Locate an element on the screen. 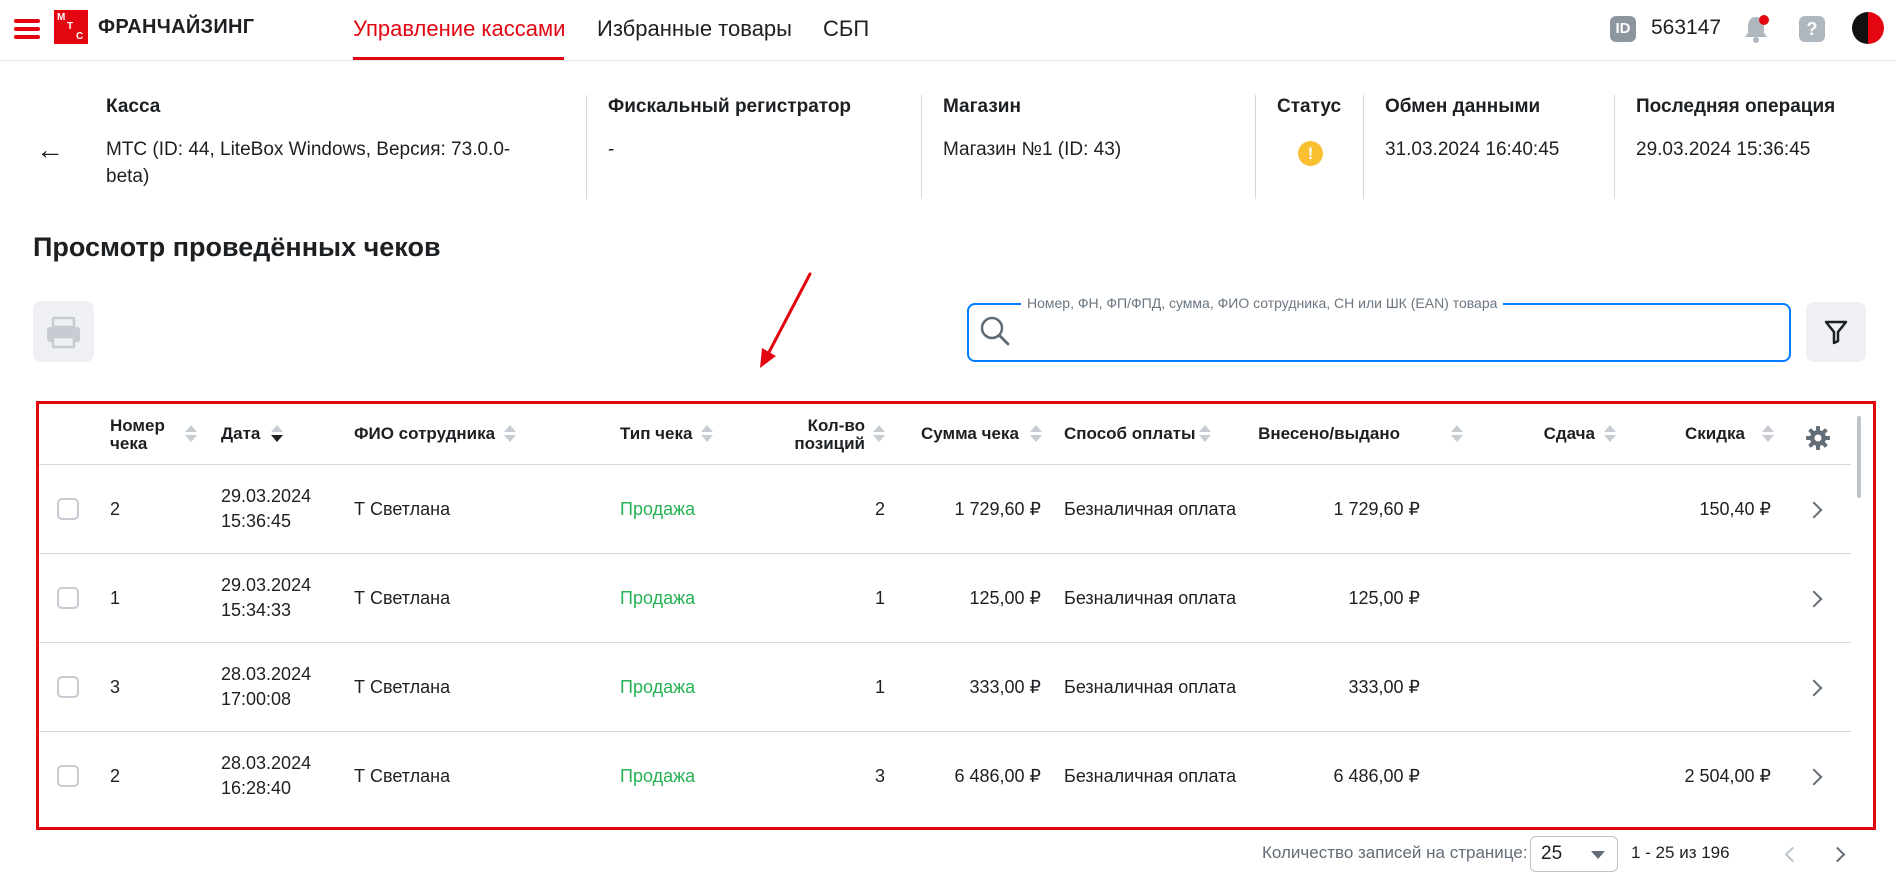  gear-icon is located at coordinates (1818, 438).